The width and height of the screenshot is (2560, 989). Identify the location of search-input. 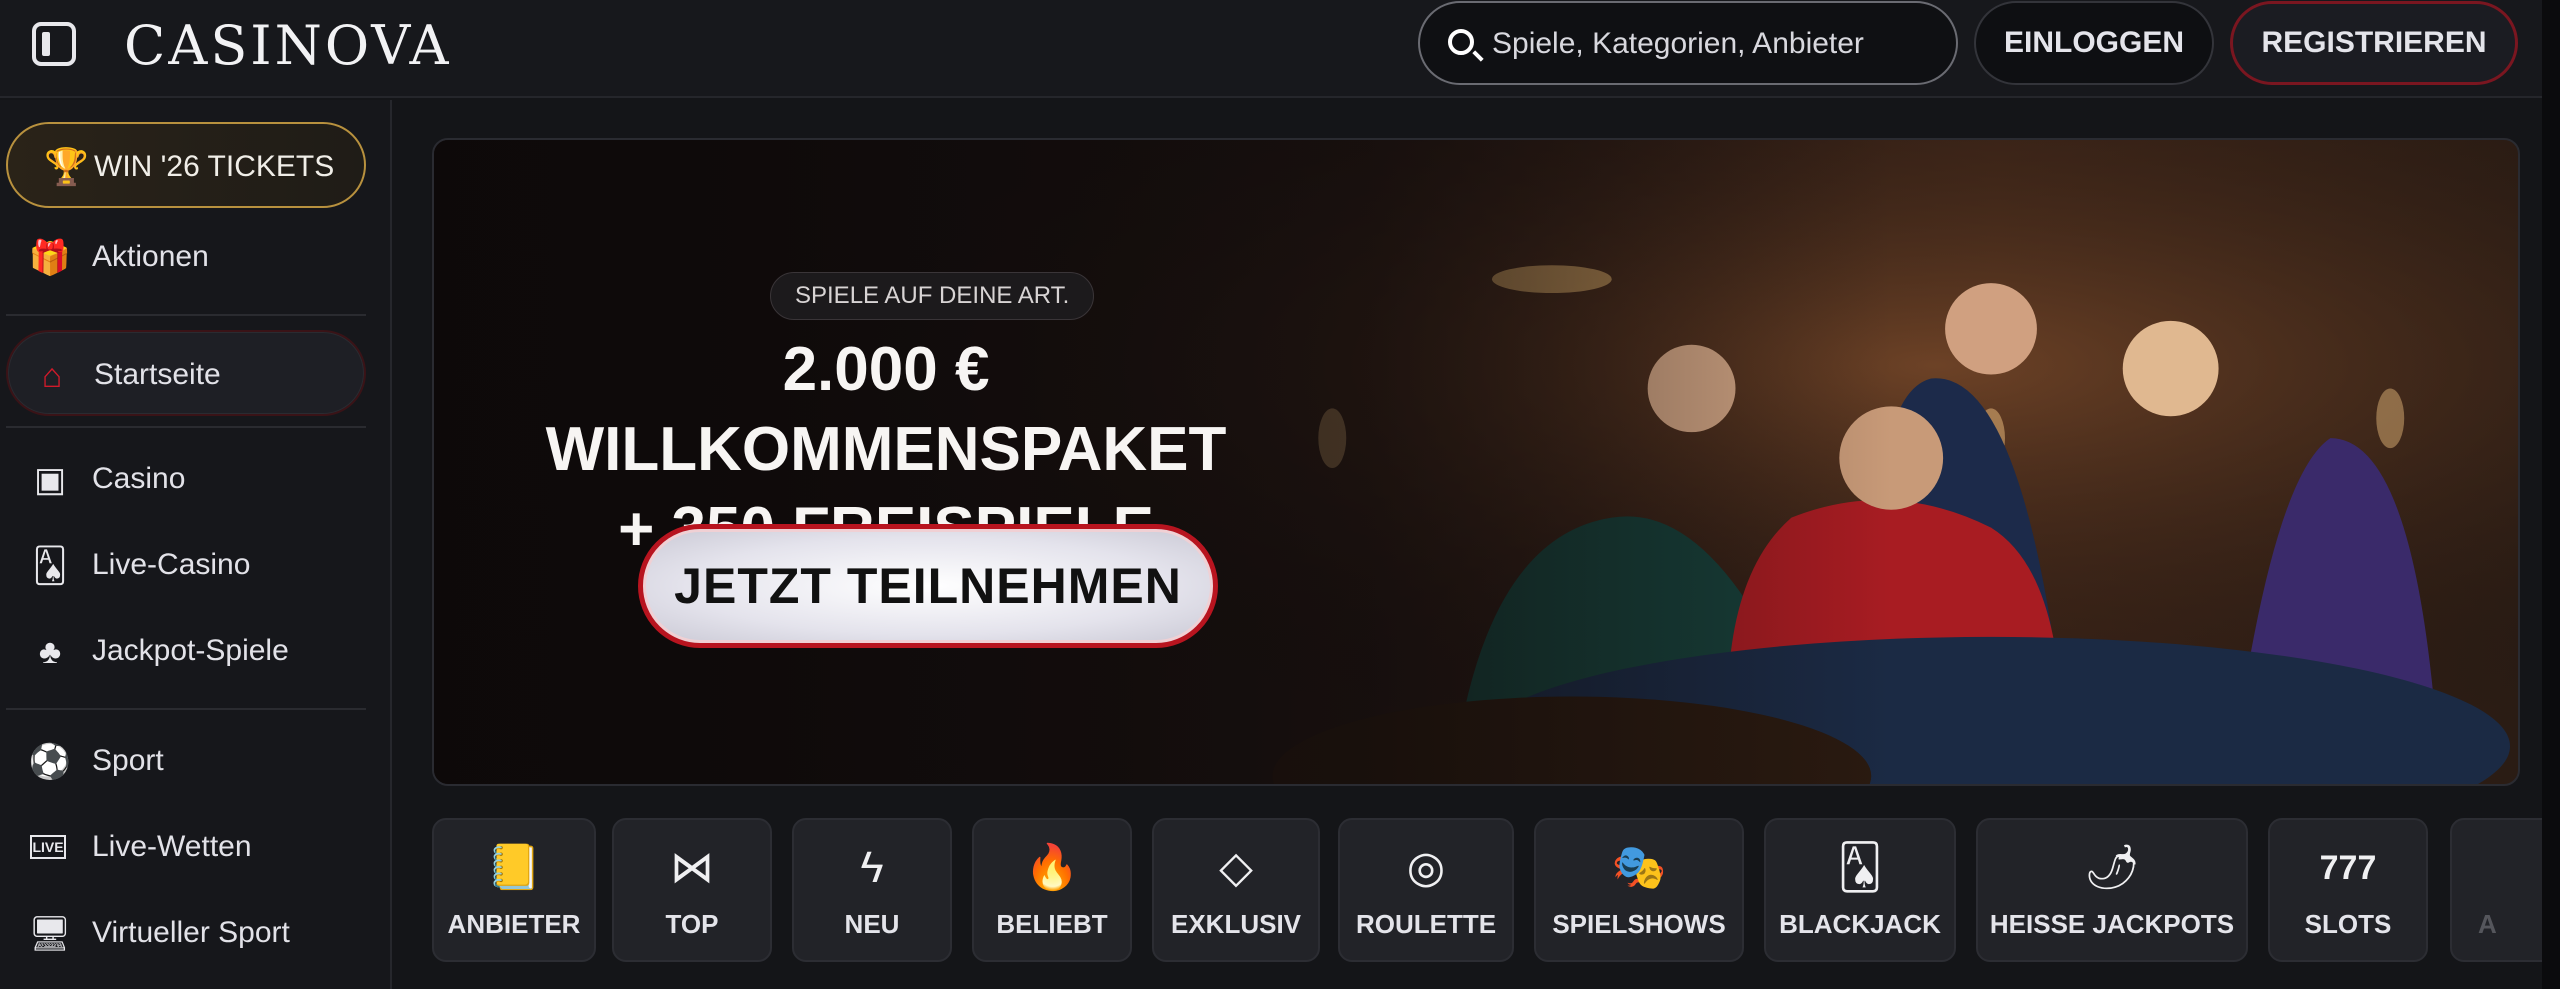
(1712, 44).